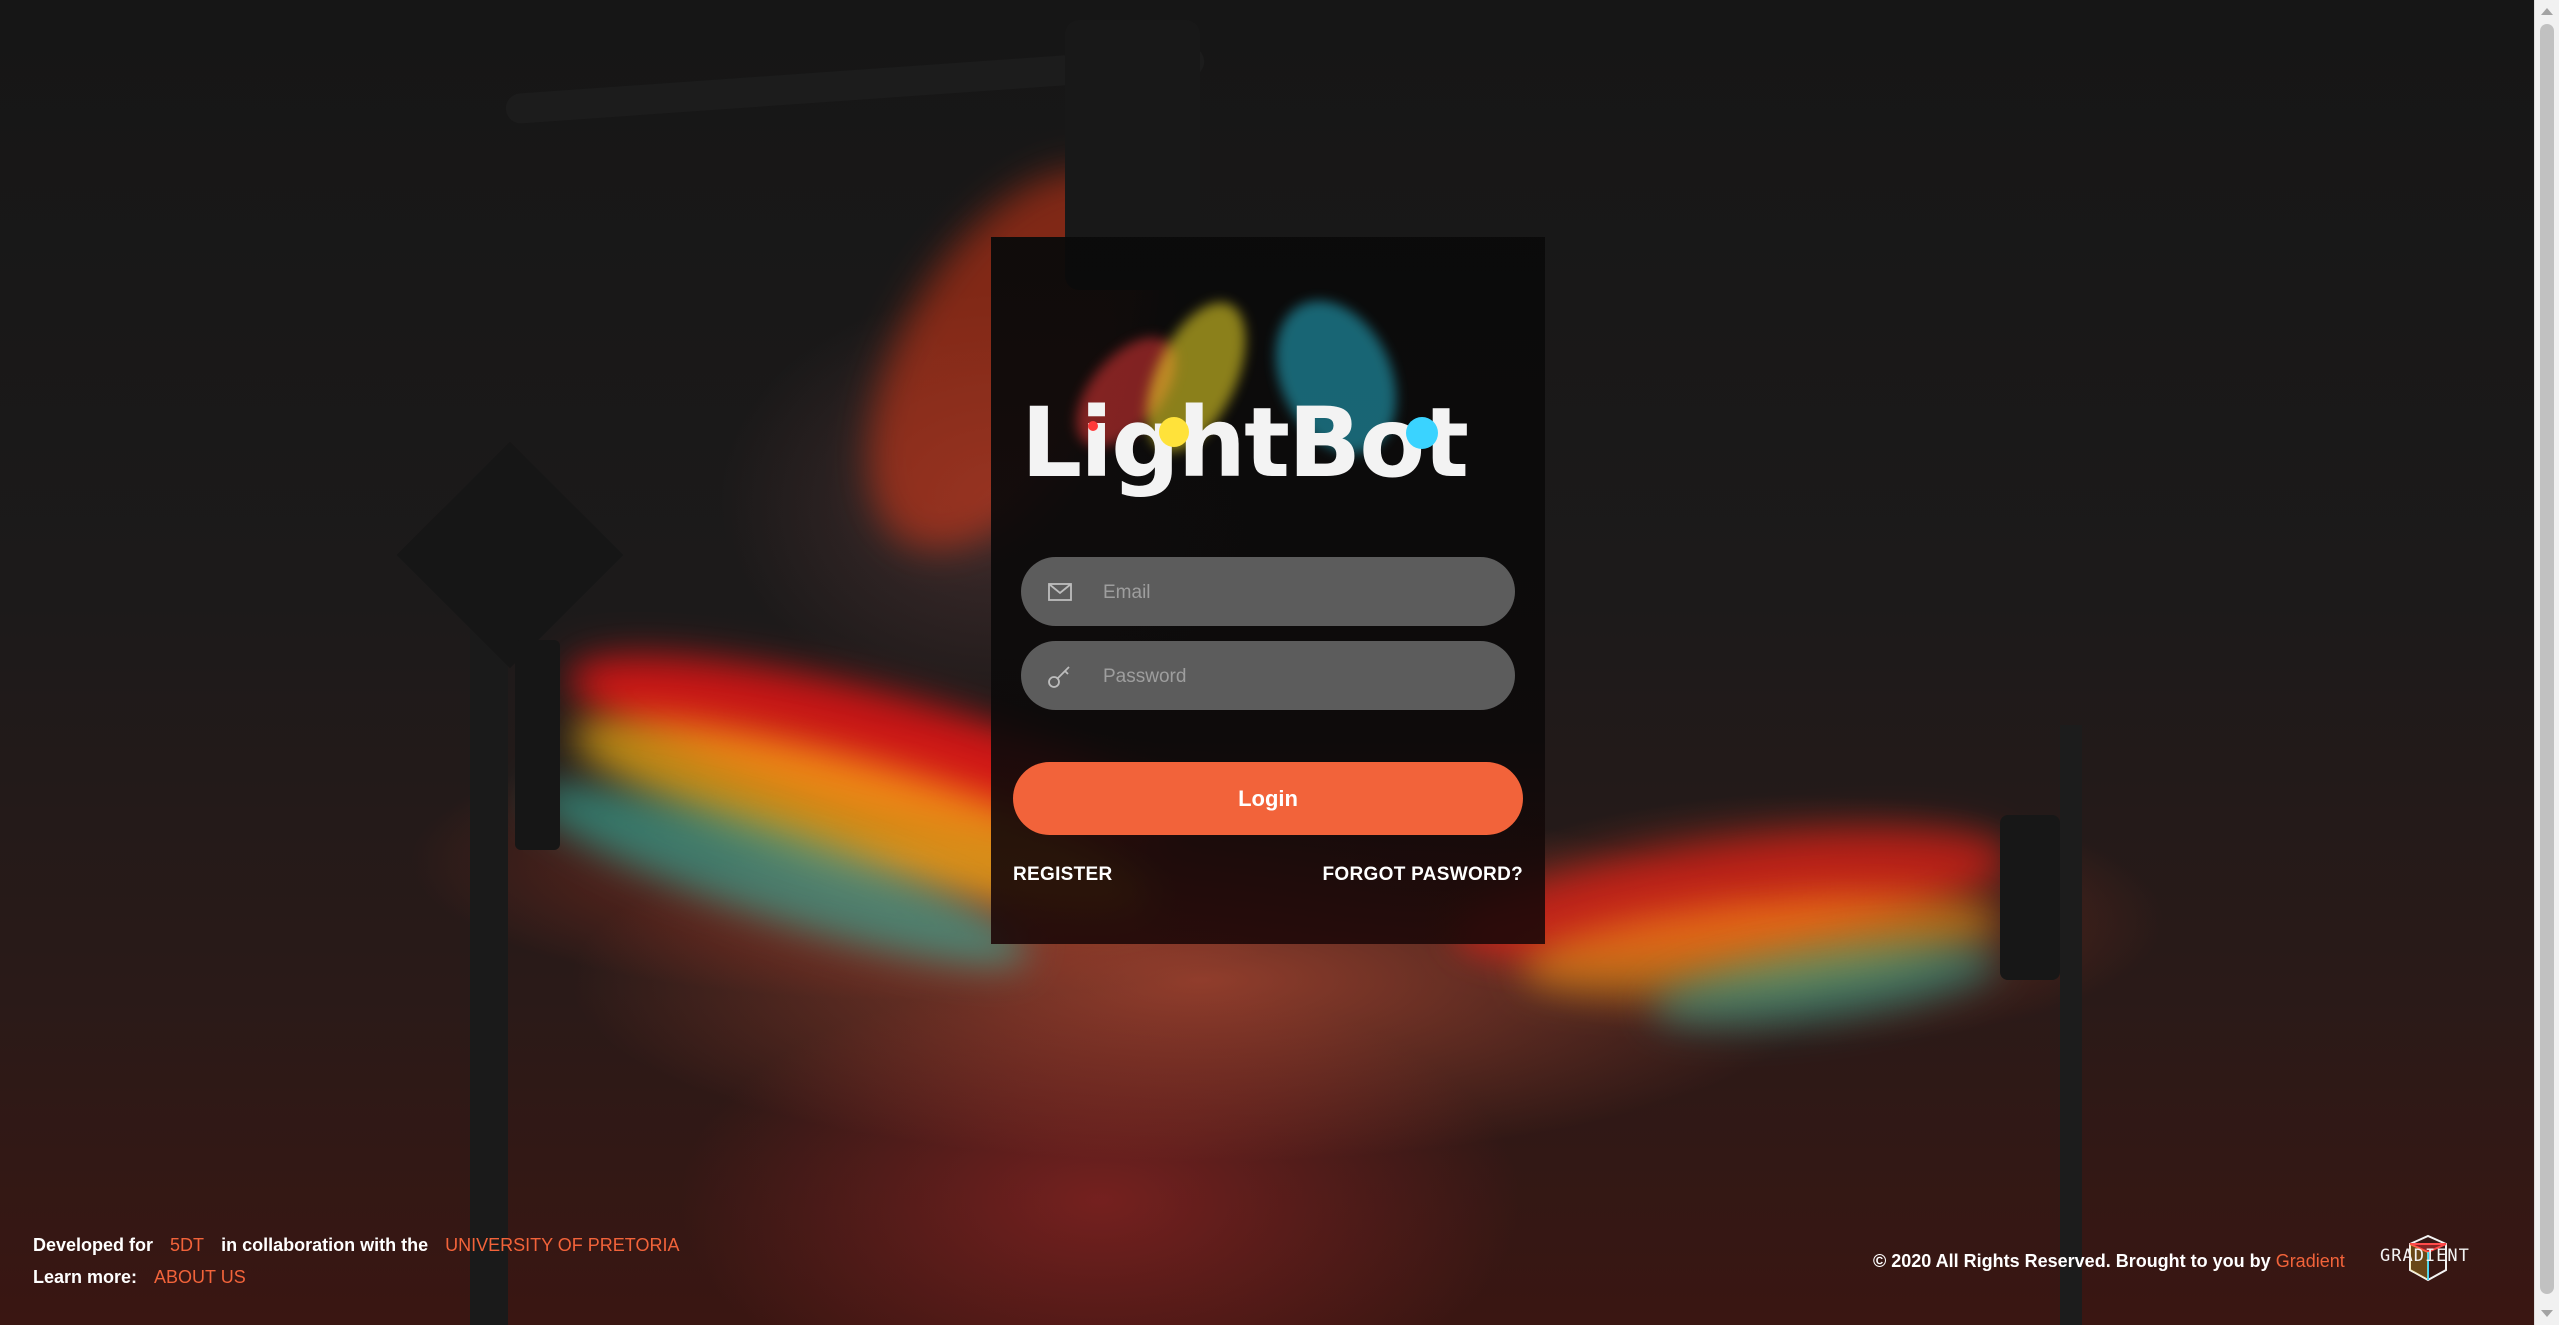 This screenshot has width=2559, height=1325. I want to click on login-button: Login, so click(1268, 798).